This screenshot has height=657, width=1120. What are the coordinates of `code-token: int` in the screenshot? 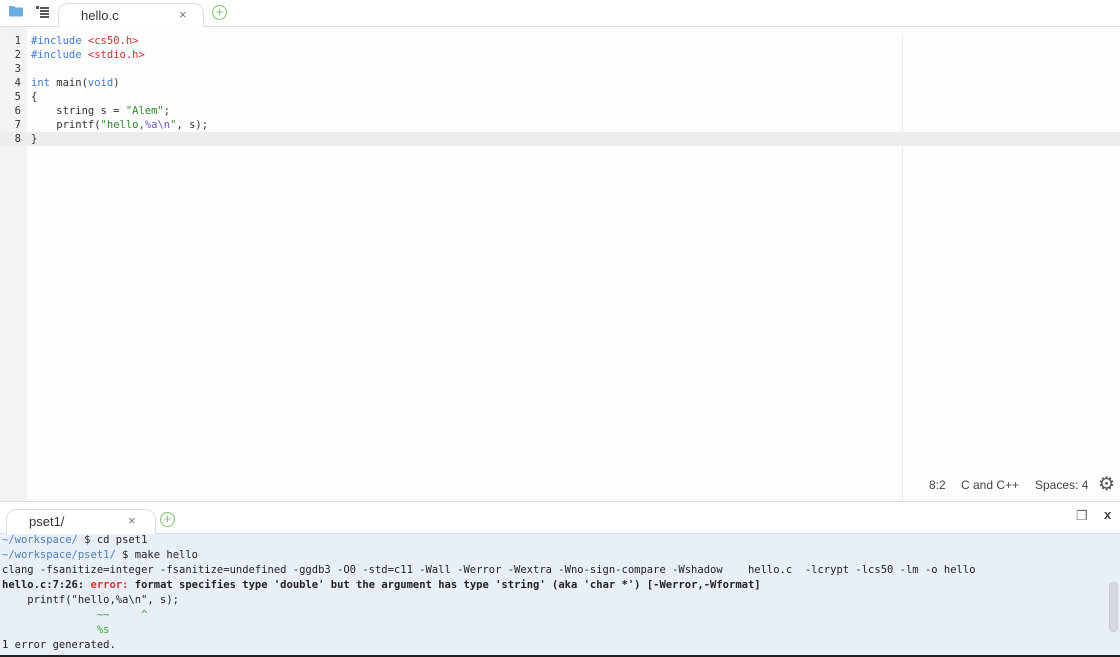 It's located at (40, 83).